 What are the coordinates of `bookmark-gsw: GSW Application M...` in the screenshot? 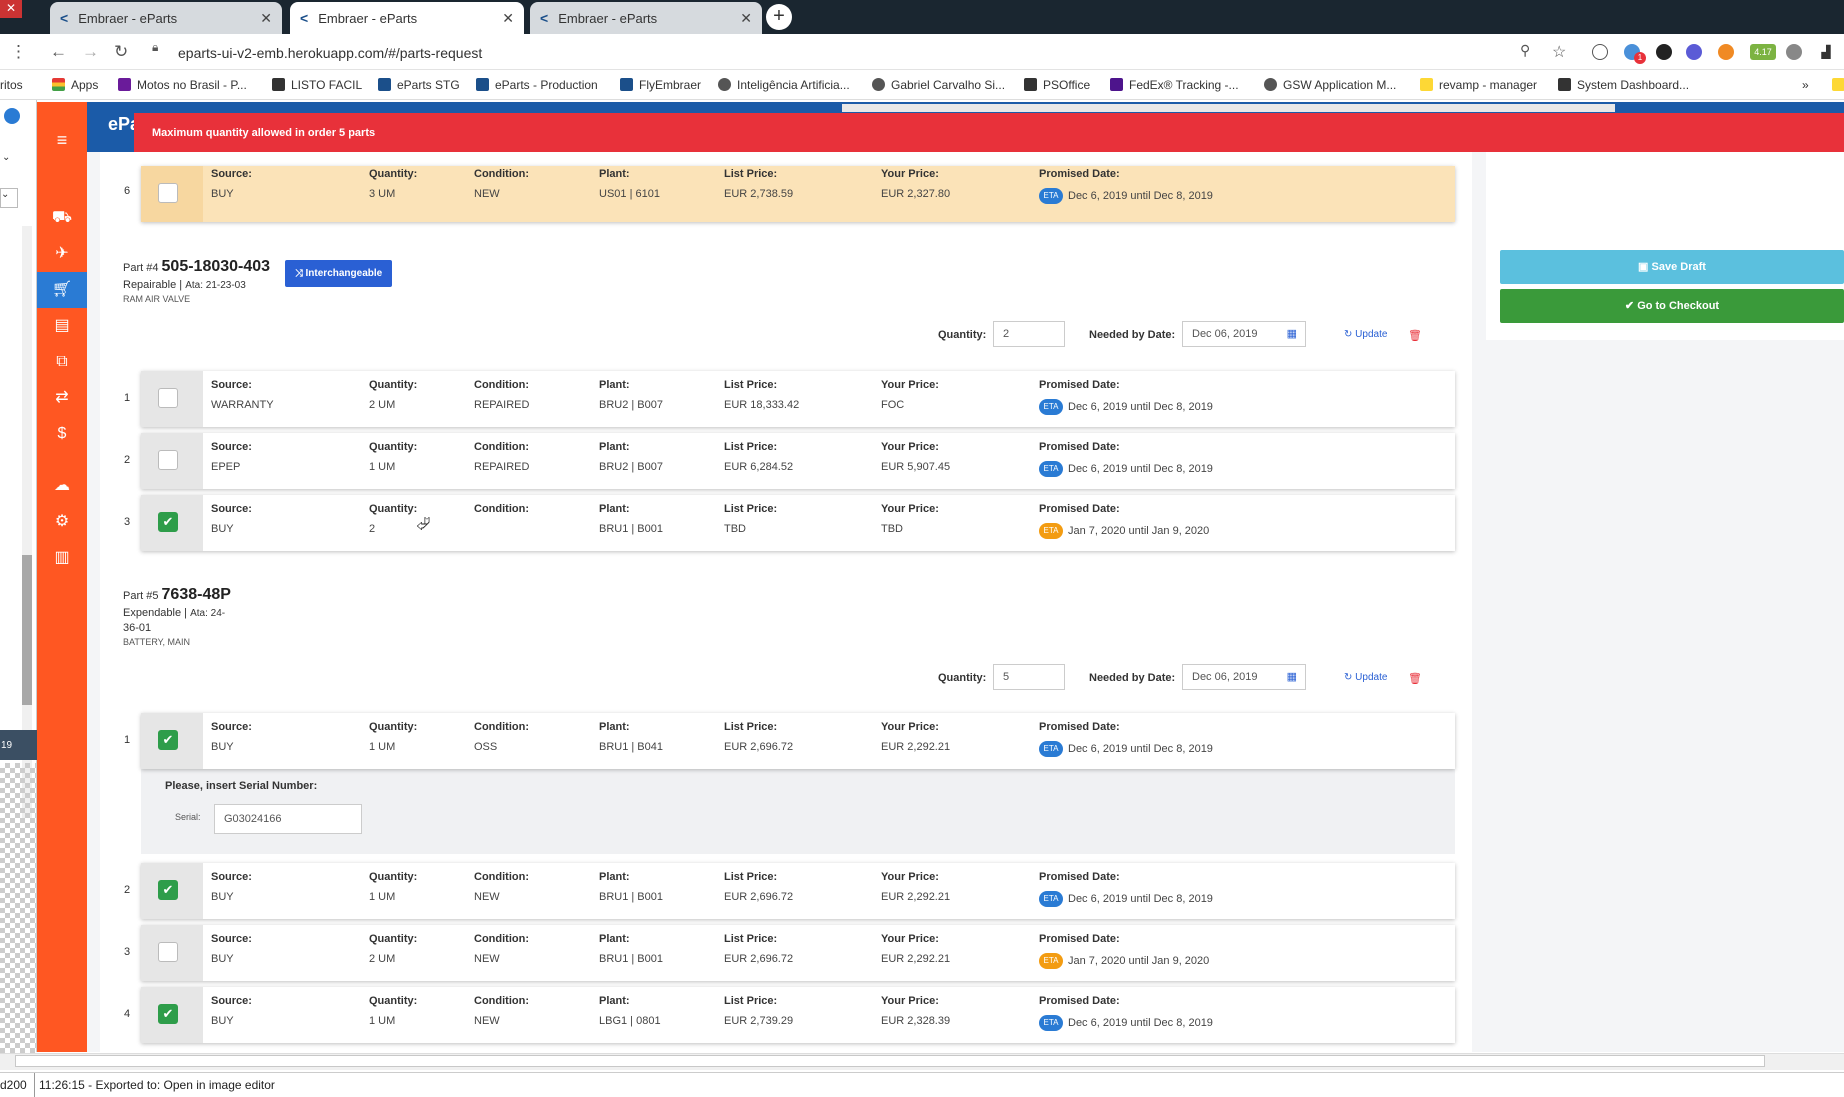 It's located at (1330, 85).